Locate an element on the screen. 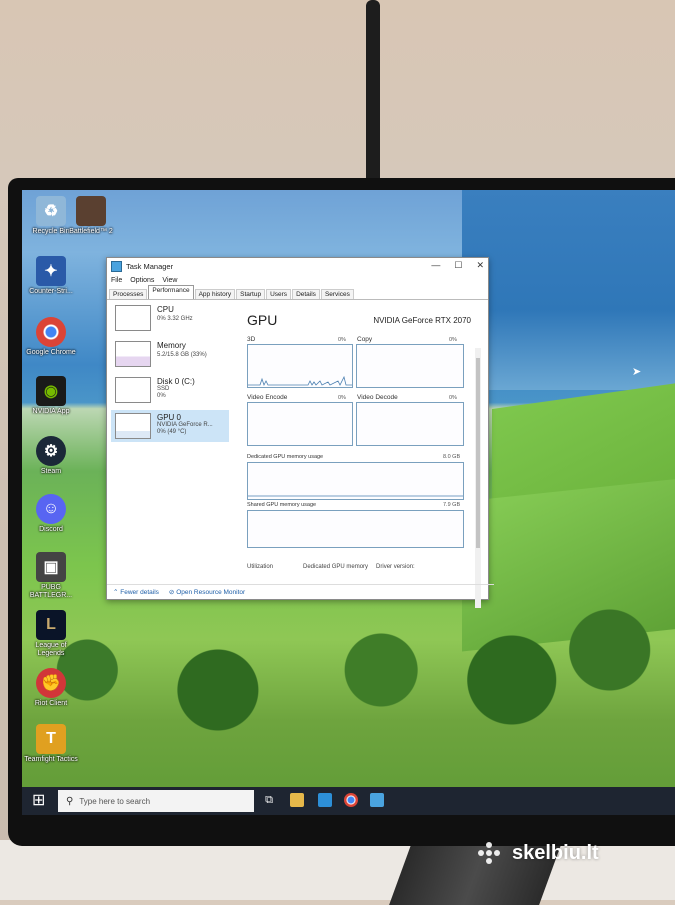  resource-monitor-label: Open Resource Monitor is located at coordinates (211, 592).